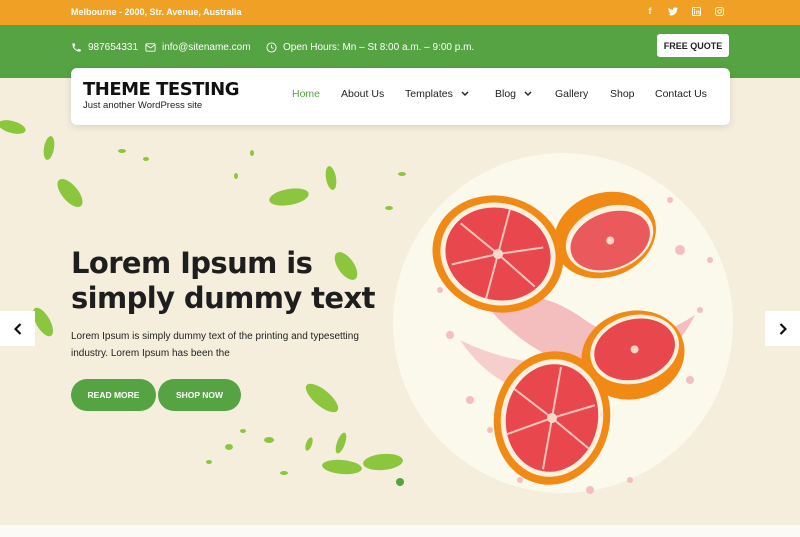 This screenshot has height=537, width=800. Describe the element at coordinates (150, 47) in the screenshot. I see `mail-icon` at that location.